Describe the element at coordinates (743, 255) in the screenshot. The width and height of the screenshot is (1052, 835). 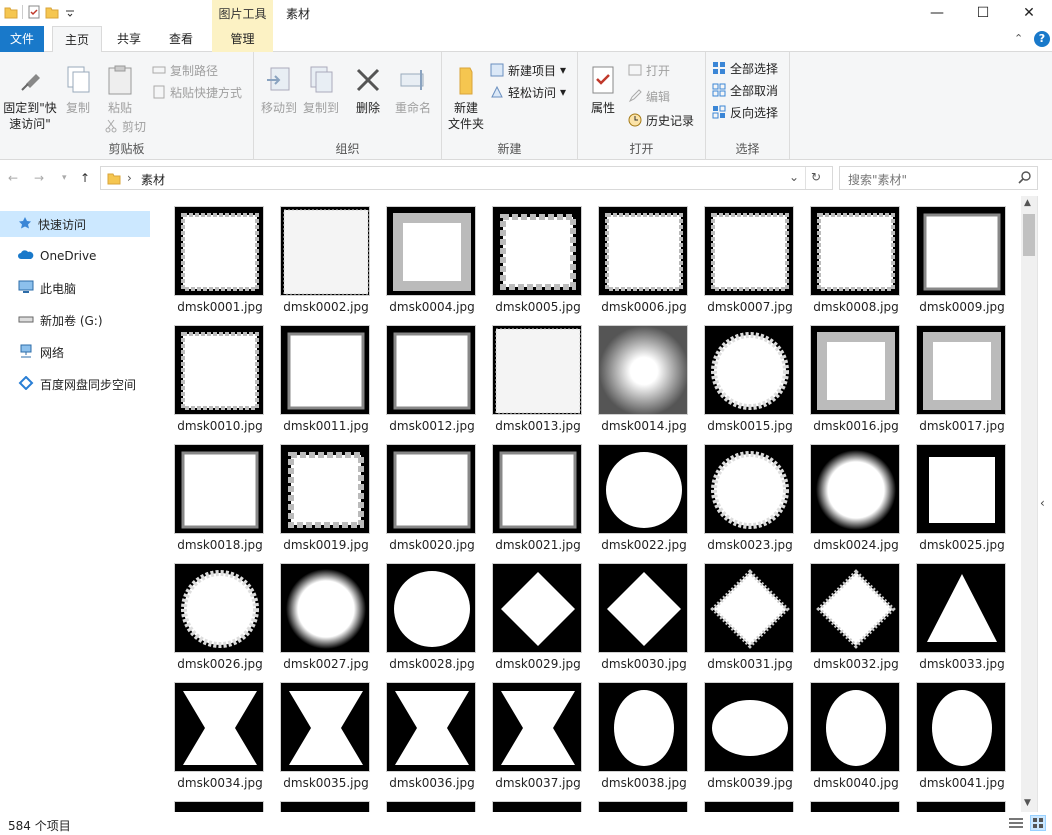
I see `file-item: dmsk0007.jpg` at that location.